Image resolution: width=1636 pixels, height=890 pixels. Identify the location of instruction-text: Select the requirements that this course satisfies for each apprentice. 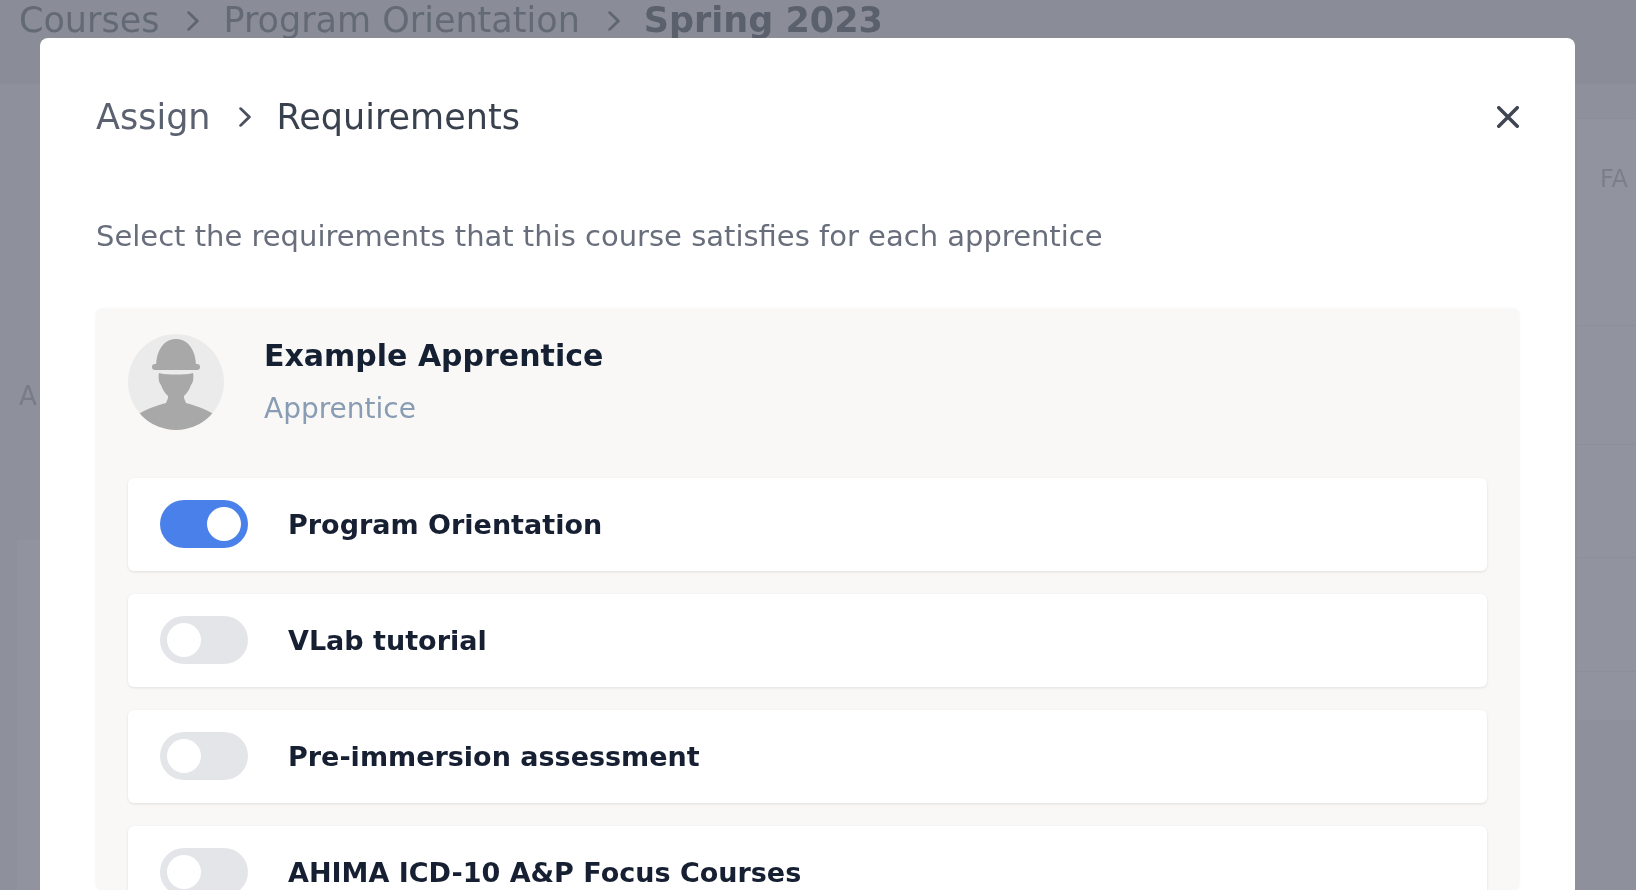
(600, 236).